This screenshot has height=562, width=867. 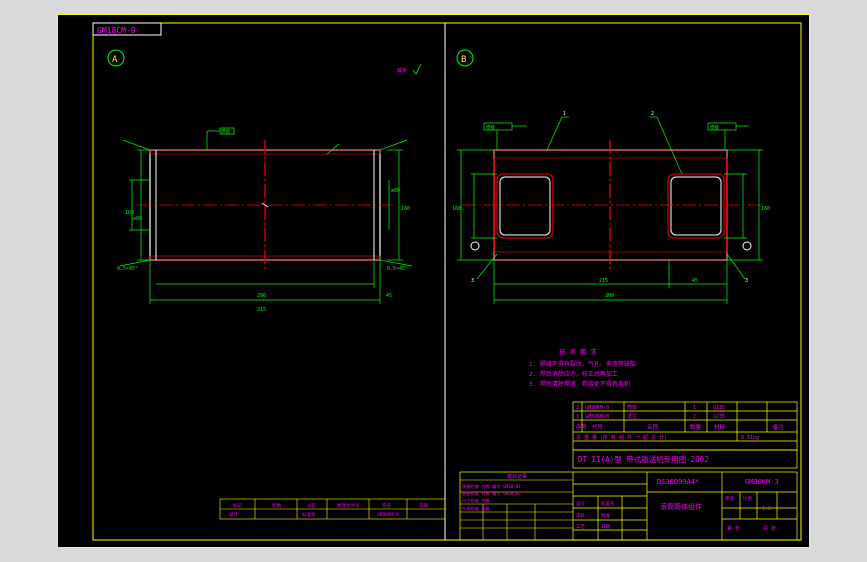 I want to click on roughness-symbol, so click(x=417, y=69).